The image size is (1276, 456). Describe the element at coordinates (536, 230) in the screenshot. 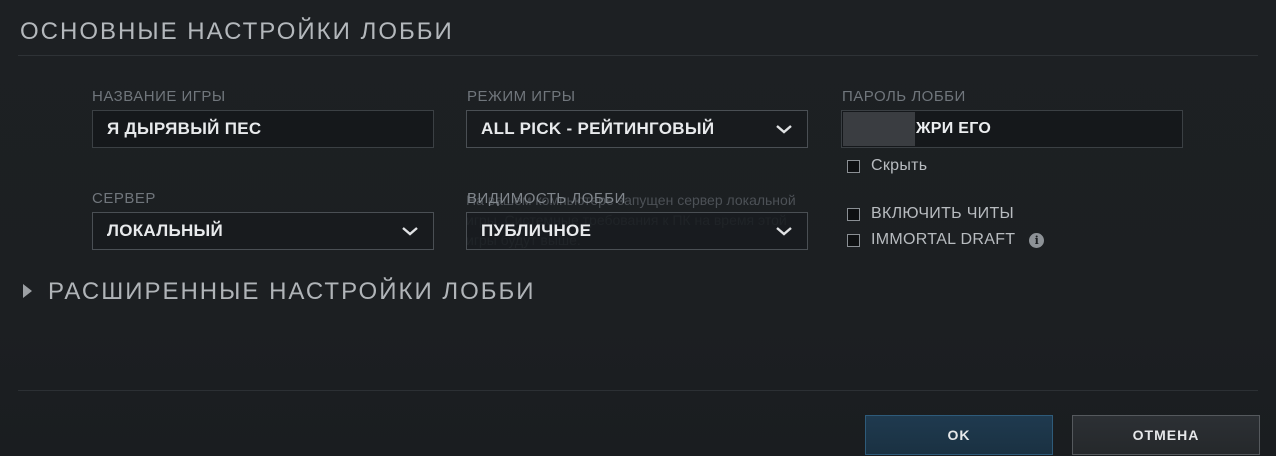

I see `visibility-value: ПУБЛИЧНОЕ` at that location.